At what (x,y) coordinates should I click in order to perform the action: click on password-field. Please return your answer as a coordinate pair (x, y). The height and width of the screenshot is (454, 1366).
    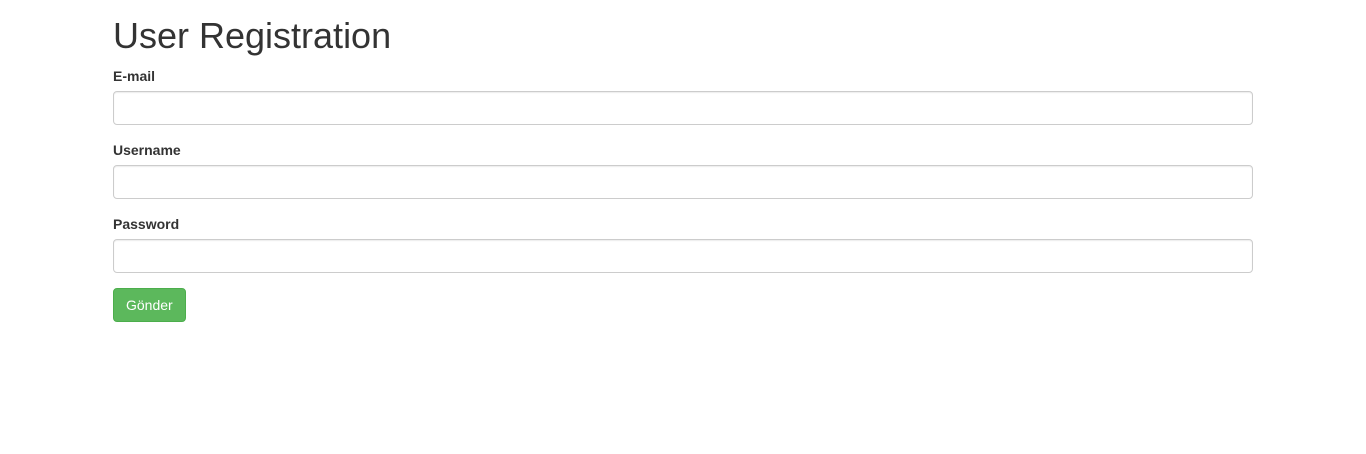
    Looking at the image, I should click on (683, 256).